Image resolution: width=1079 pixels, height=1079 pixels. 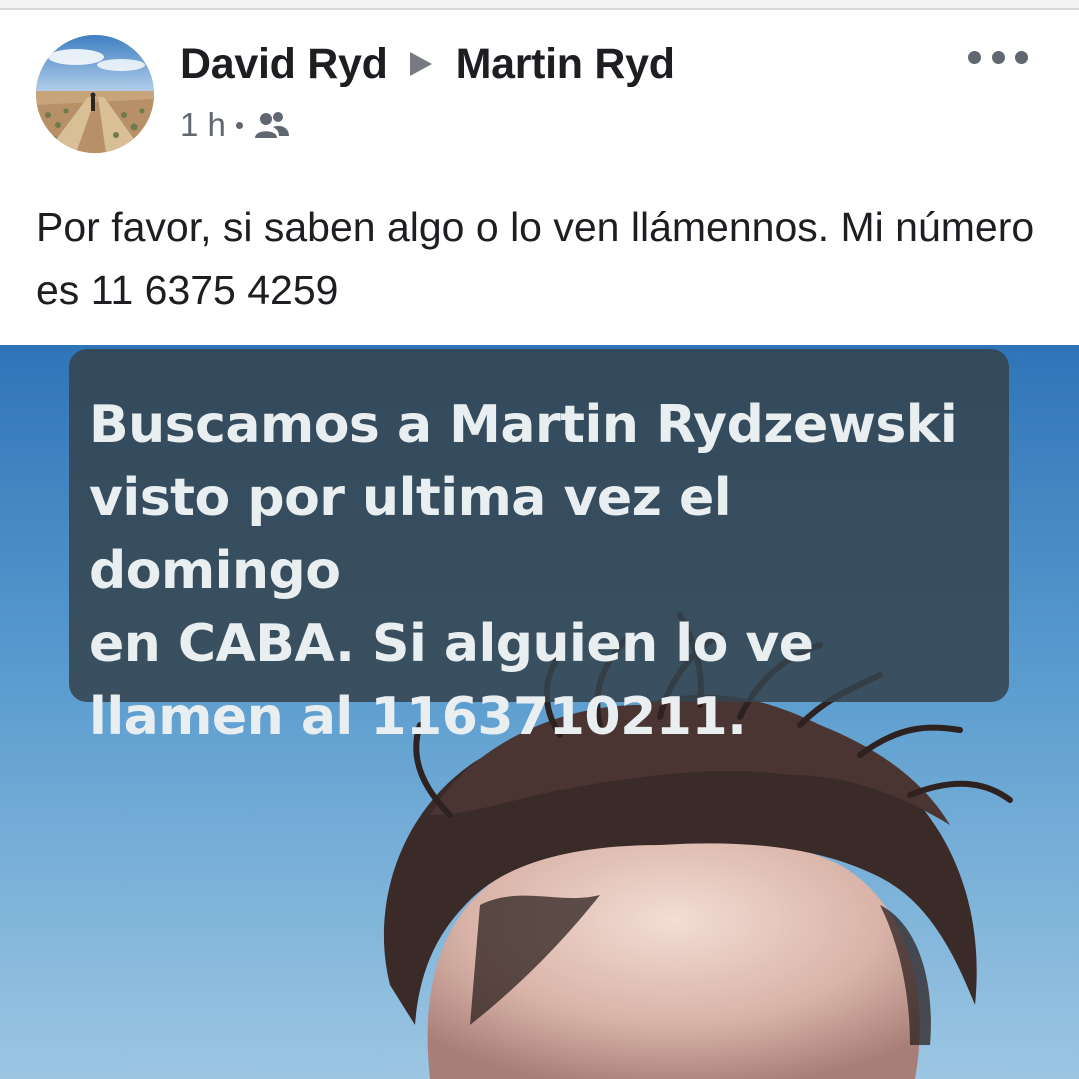 I want to click on author-name-link: David Ryd, so click(x=284, y=64).